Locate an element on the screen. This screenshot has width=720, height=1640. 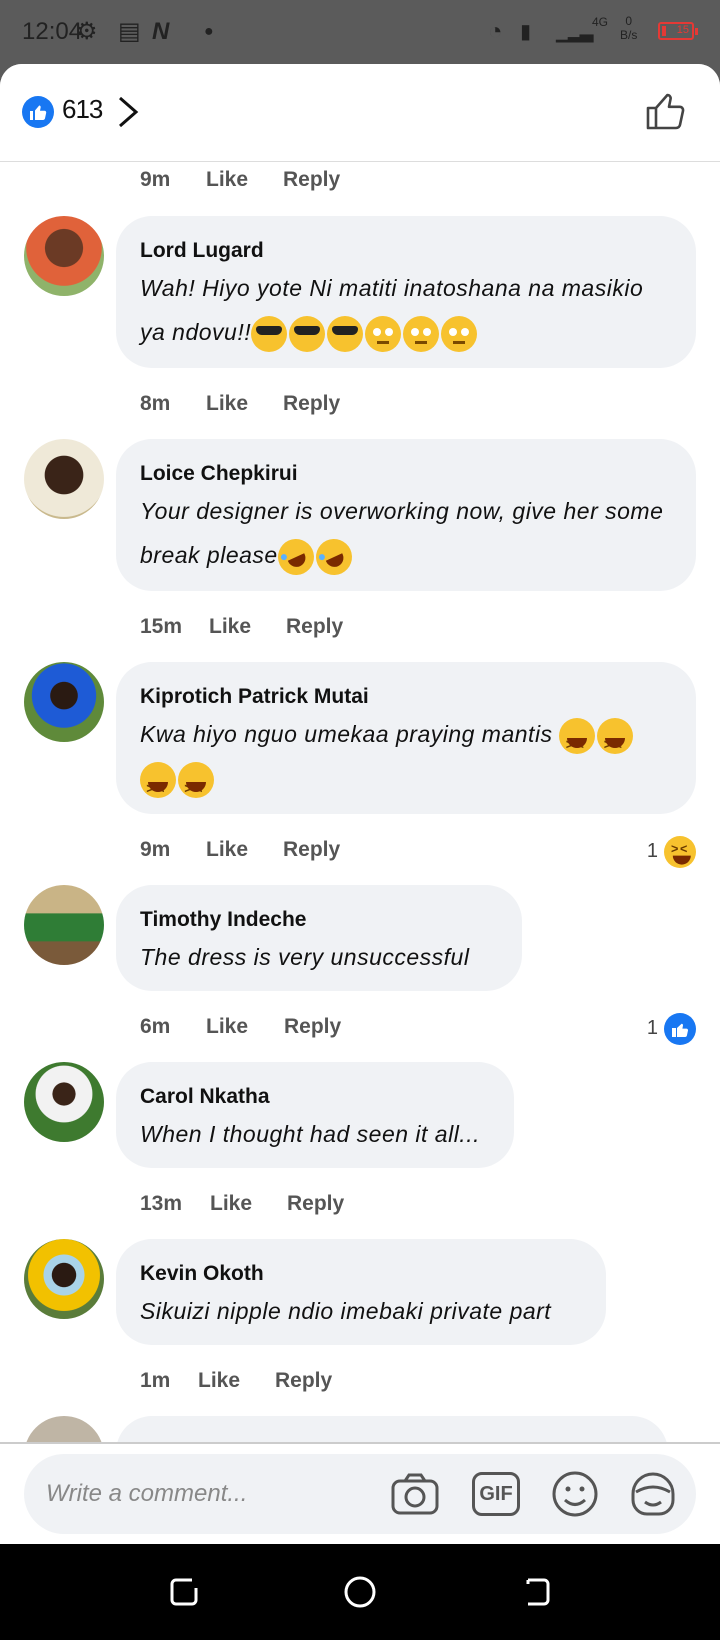
like-count: 613 is located at coordinates (82, 109).